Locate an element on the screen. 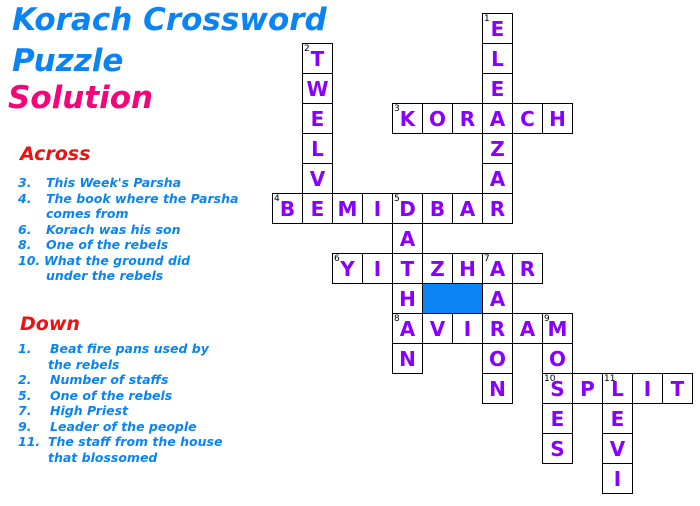  down-heading: Down is located at coordinates (50, 324).